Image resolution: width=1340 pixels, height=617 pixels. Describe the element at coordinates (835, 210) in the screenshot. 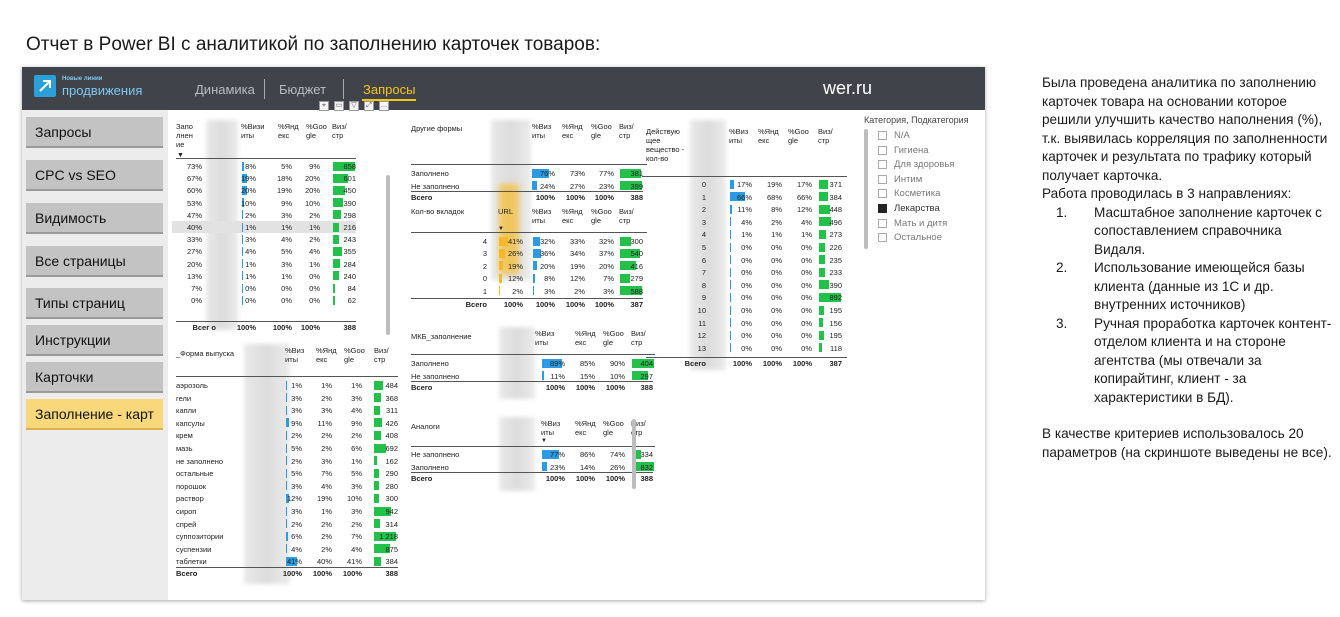

I see `table-cell: 448` at that location.